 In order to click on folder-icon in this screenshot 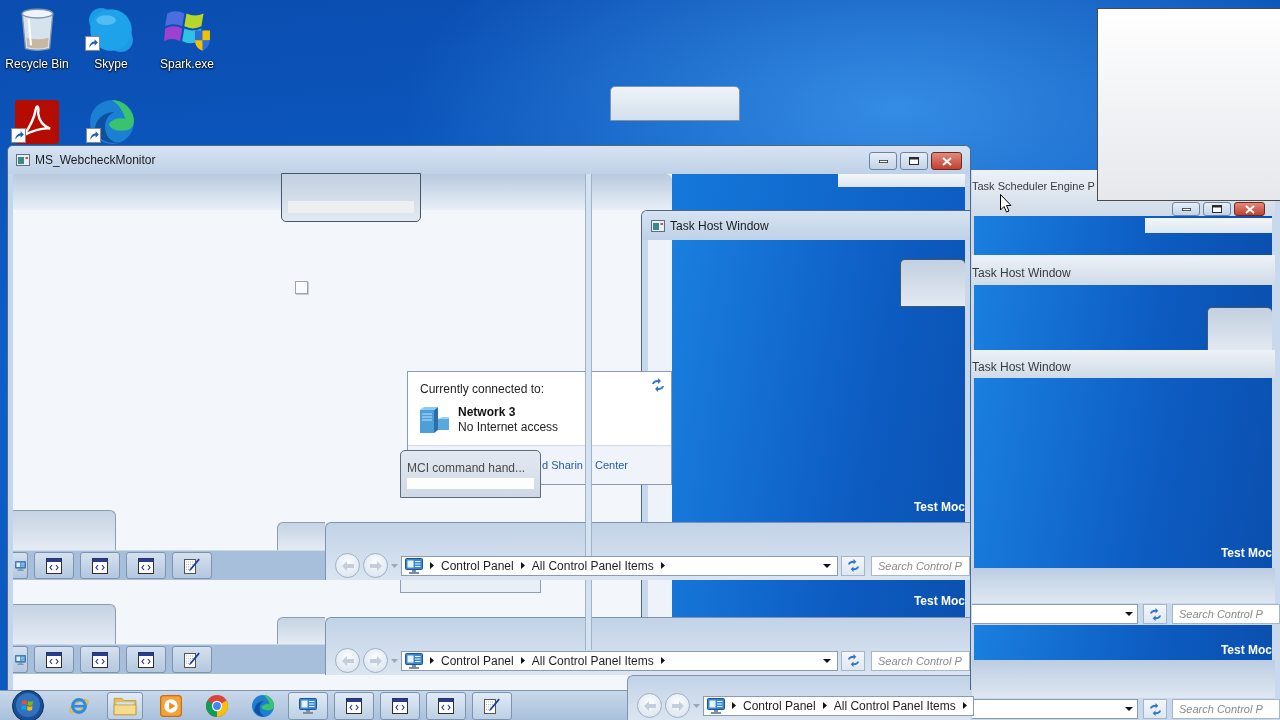, I will do `click(125, 705)`.